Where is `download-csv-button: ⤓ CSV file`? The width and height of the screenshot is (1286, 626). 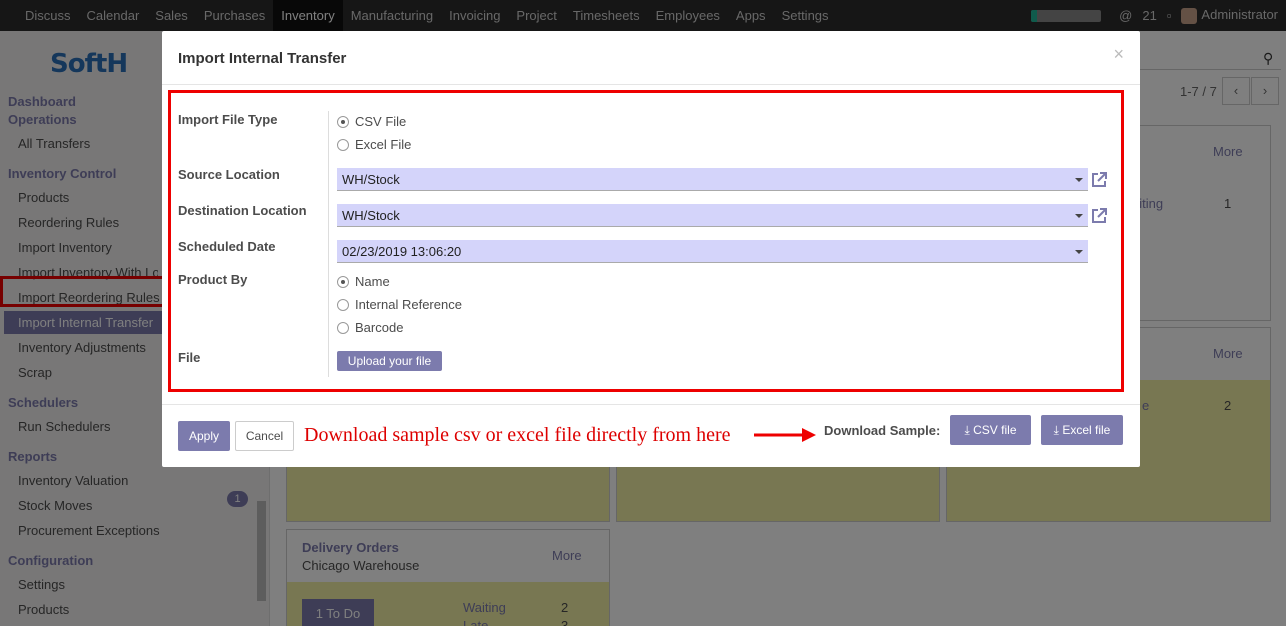
download-csv-button: ⤓ CSV file is located at coordinates (990, 430).